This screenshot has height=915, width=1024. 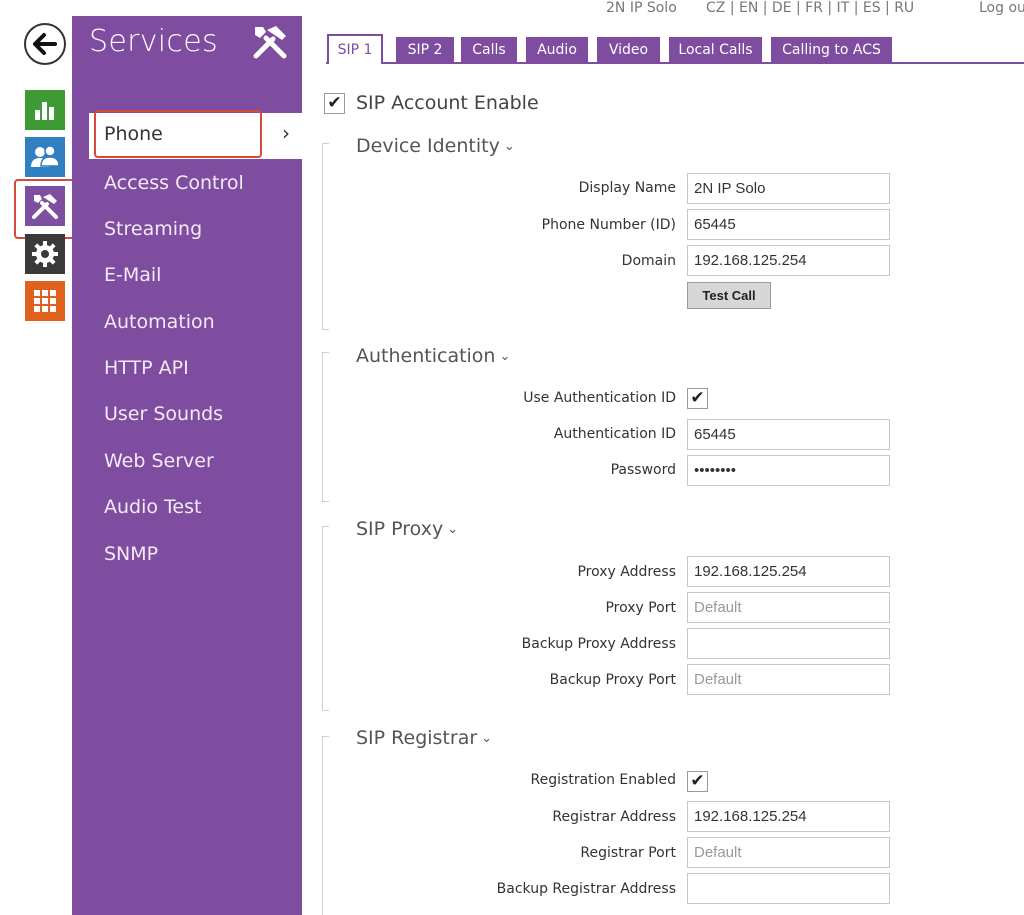 I want to click on menu-item-snmp: SNMP, so click(x=131, y=554).